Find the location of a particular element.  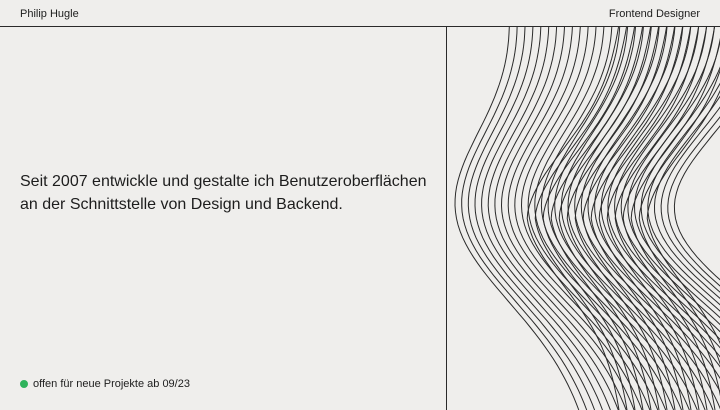

top-bar: Philip Hugle Frontend Designer is located at coordinates (360, 13).